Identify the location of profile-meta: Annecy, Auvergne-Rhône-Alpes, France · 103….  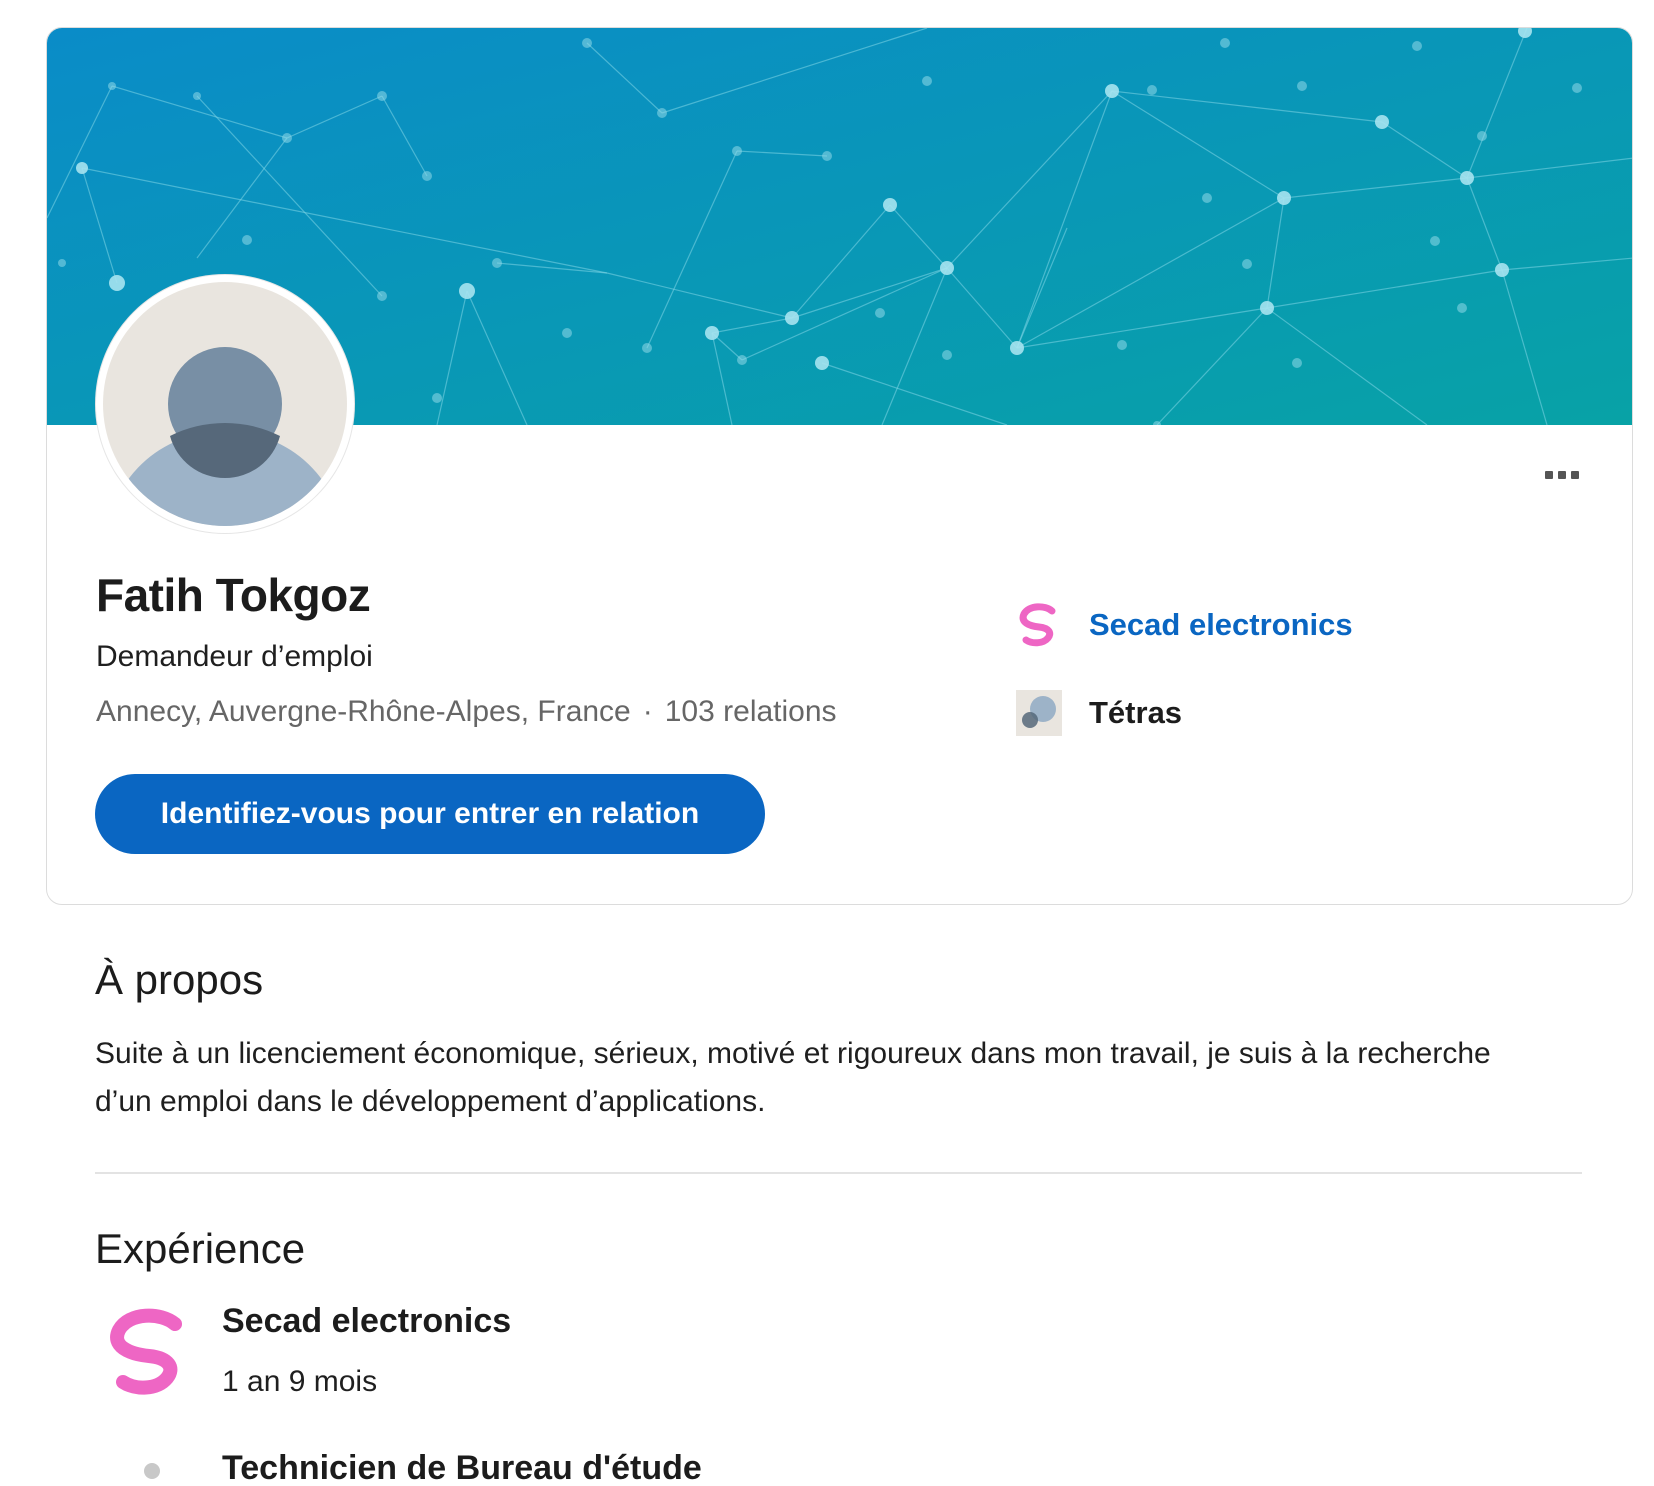
(466, 712).